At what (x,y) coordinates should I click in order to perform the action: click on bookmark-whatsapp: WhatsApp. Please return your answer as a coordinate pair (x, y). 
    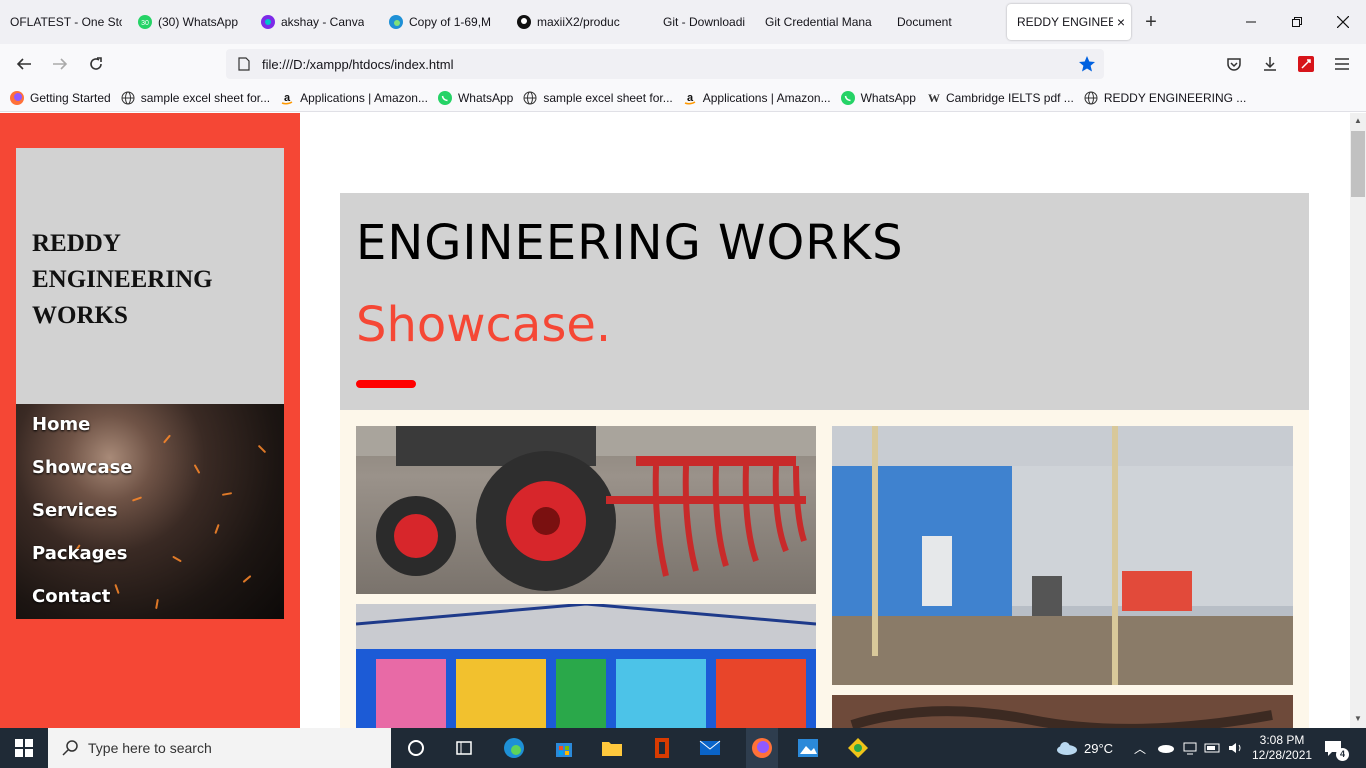
    Looking at the image, I should click on (475, 97).